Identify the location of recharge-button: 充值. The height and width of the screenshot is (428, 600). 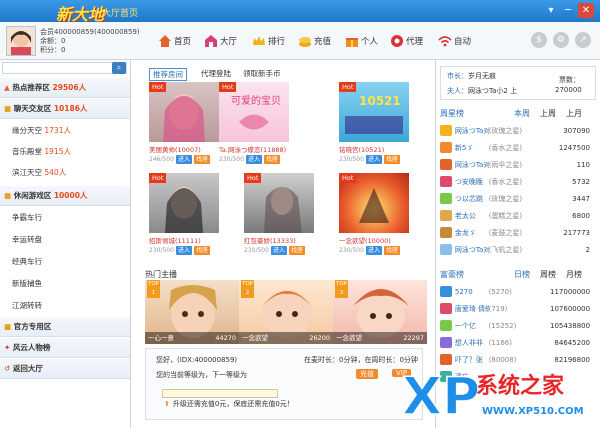
(367, 374).